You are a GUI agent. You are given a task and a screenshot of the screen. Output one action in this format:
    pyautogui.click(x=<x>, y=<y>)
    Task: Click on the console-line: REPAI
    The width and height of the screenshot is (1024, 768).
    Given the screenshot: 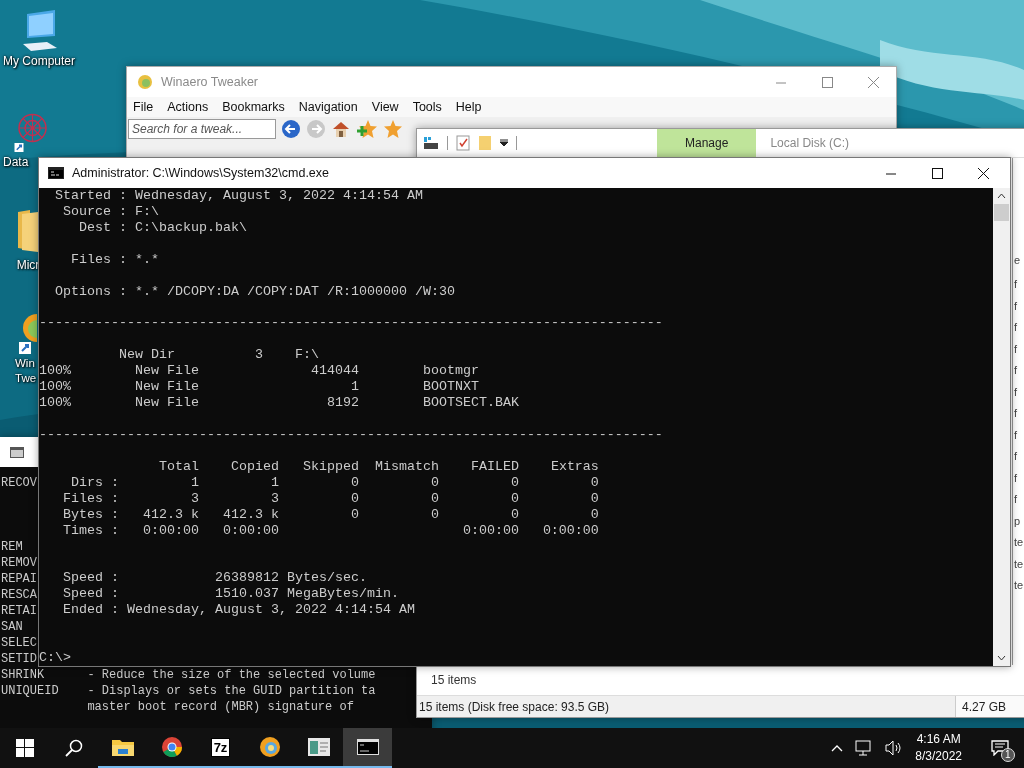 What is the action you would take?
    pyautogui.click(x=19, y=579)
    